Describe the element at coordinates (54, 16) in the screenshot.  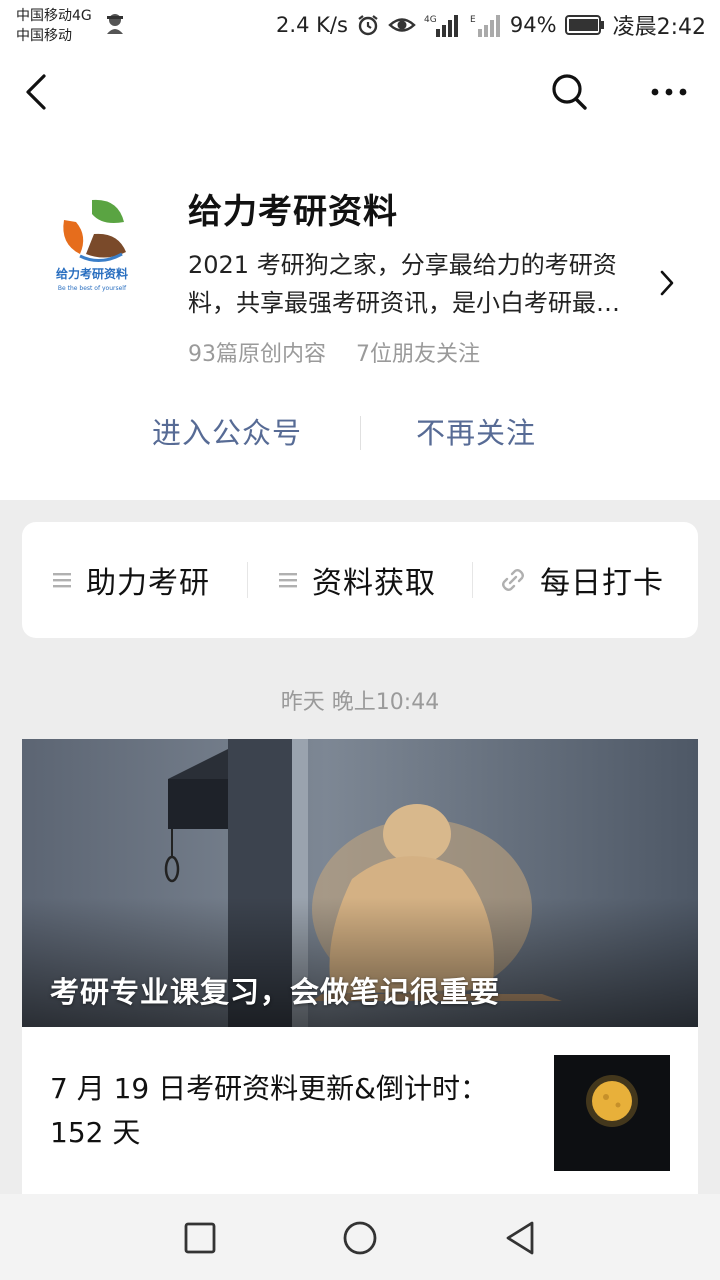
I see `carrier-line-1: 中国移动4G` at that location.